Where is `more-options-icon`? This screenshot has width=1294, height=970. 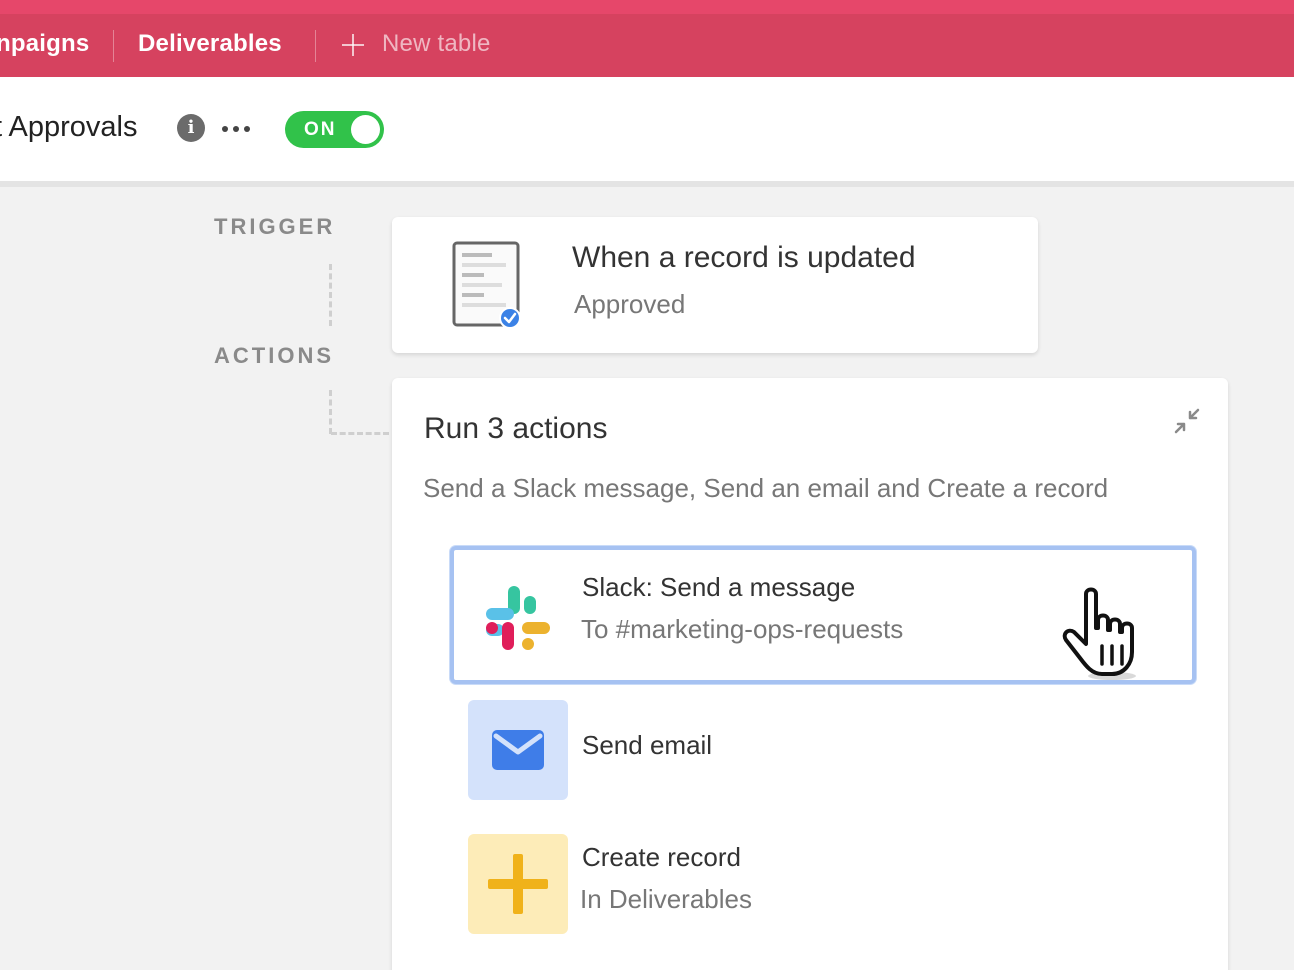
more-options-icon is located at coordinates (237, 128).